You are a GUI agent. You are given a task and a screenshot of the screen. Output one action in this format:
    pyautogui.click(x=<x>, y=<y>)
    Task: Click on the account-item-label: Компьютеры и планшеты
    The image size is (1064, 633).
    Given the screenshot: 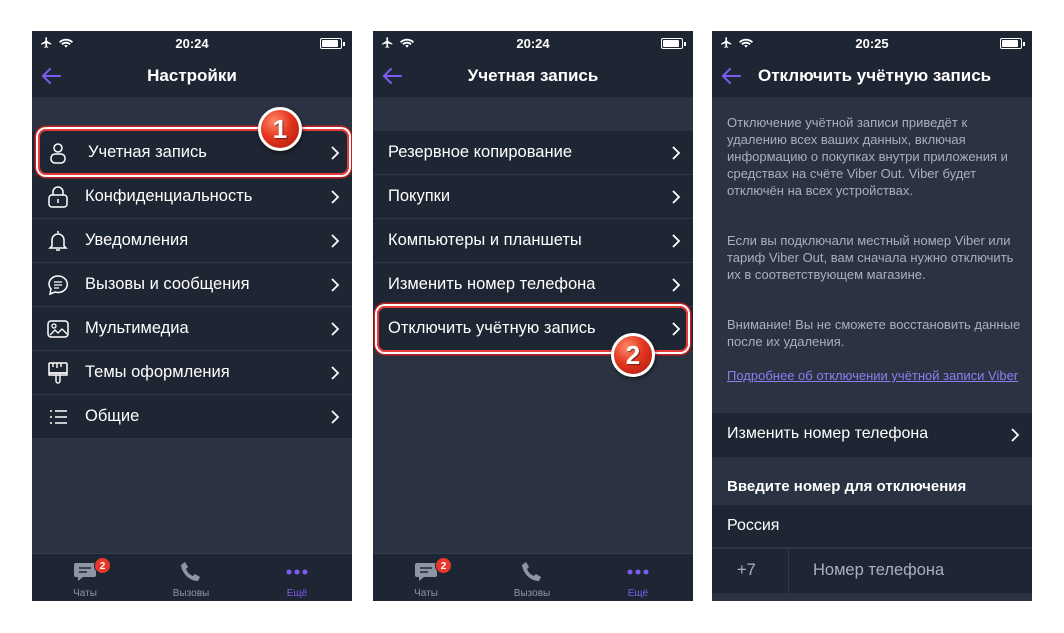 What is the action you would take?
    pyautogui.click(x=485, y=240)
    